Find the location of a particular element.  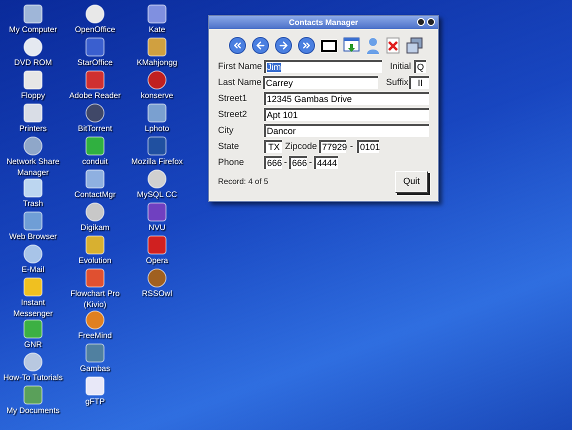

initial-field: Q is located at coordinates (420, 66).